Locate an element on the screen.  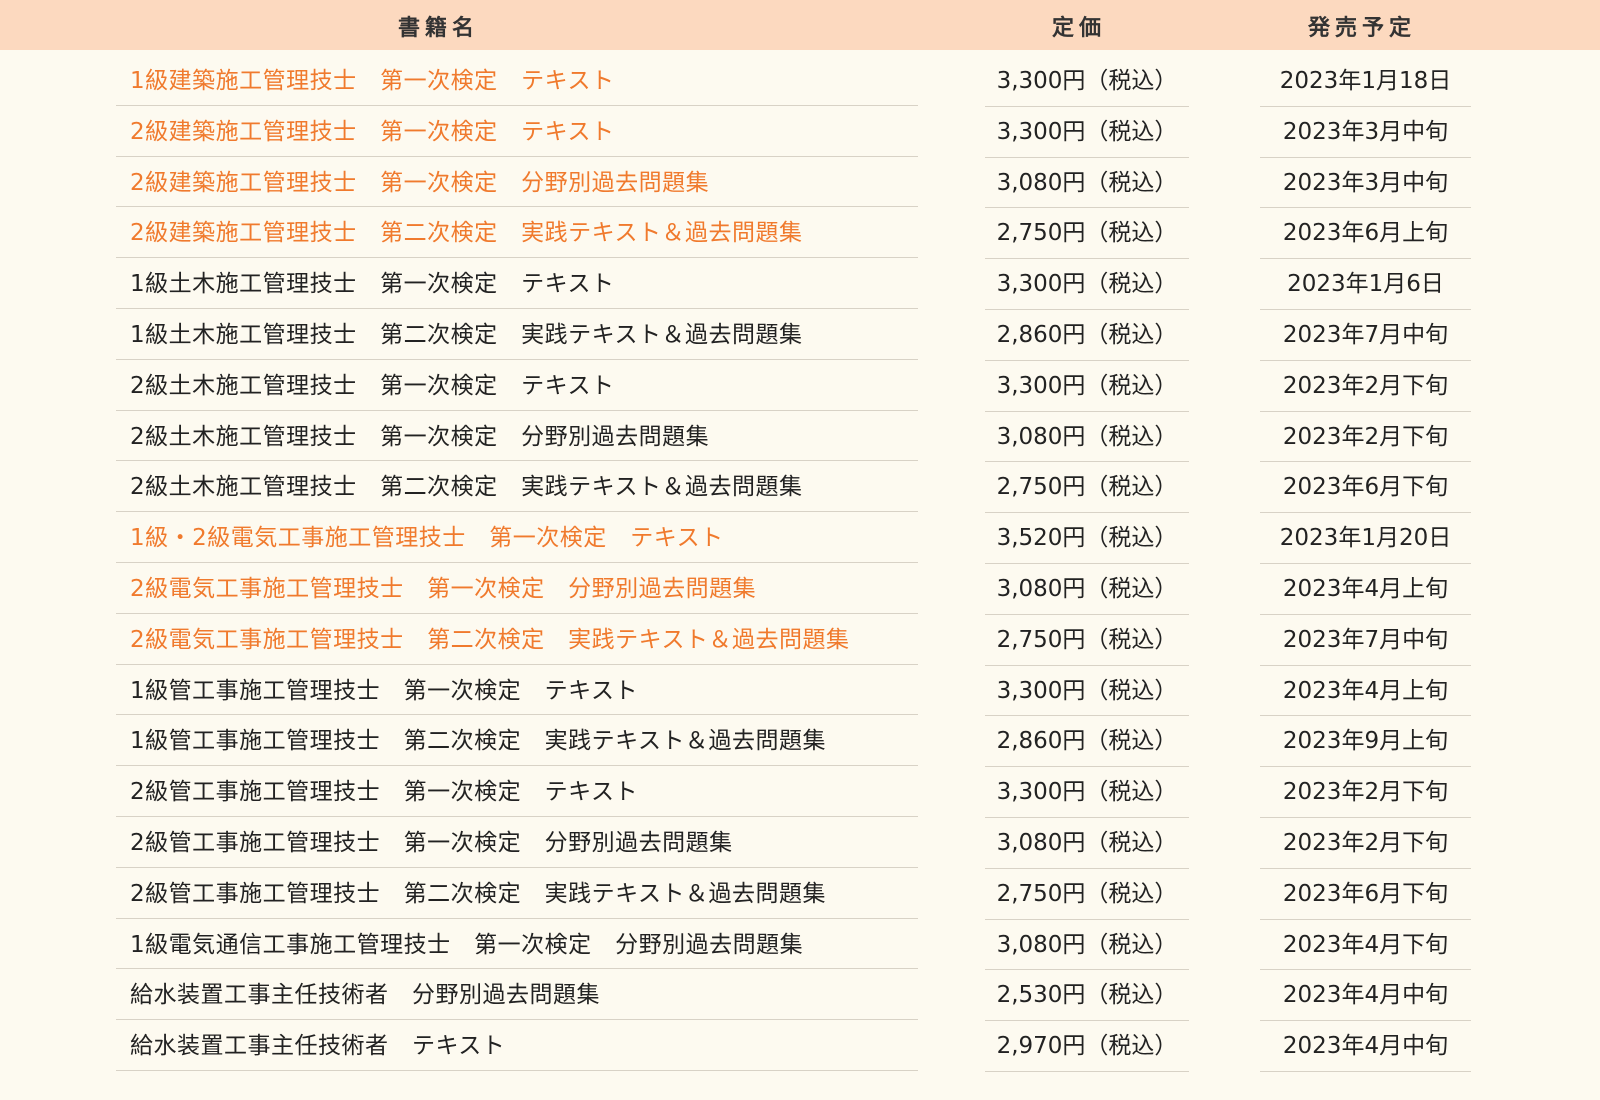
price-cell: 2,530円（税込） is located at coordinates (1087, 996).